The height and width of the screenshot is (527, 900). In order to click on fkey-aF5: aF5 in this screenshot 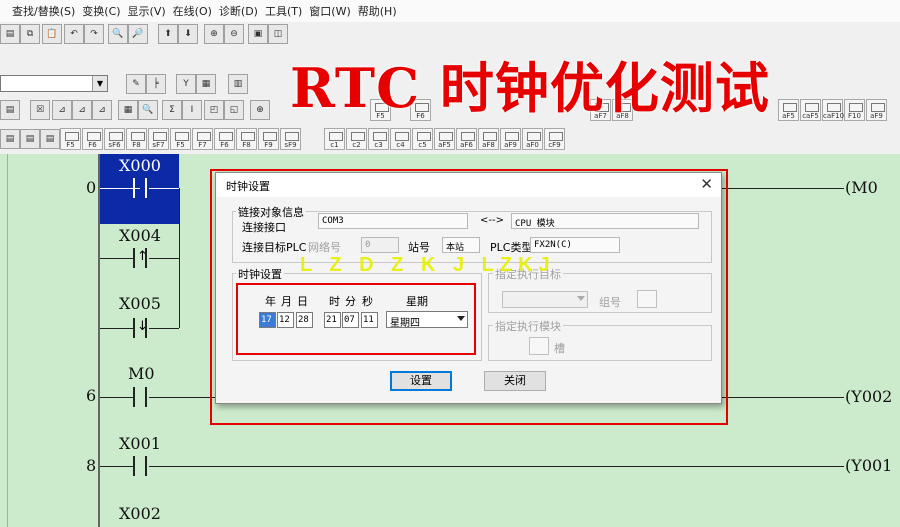, I will do `click(788, 110)`.